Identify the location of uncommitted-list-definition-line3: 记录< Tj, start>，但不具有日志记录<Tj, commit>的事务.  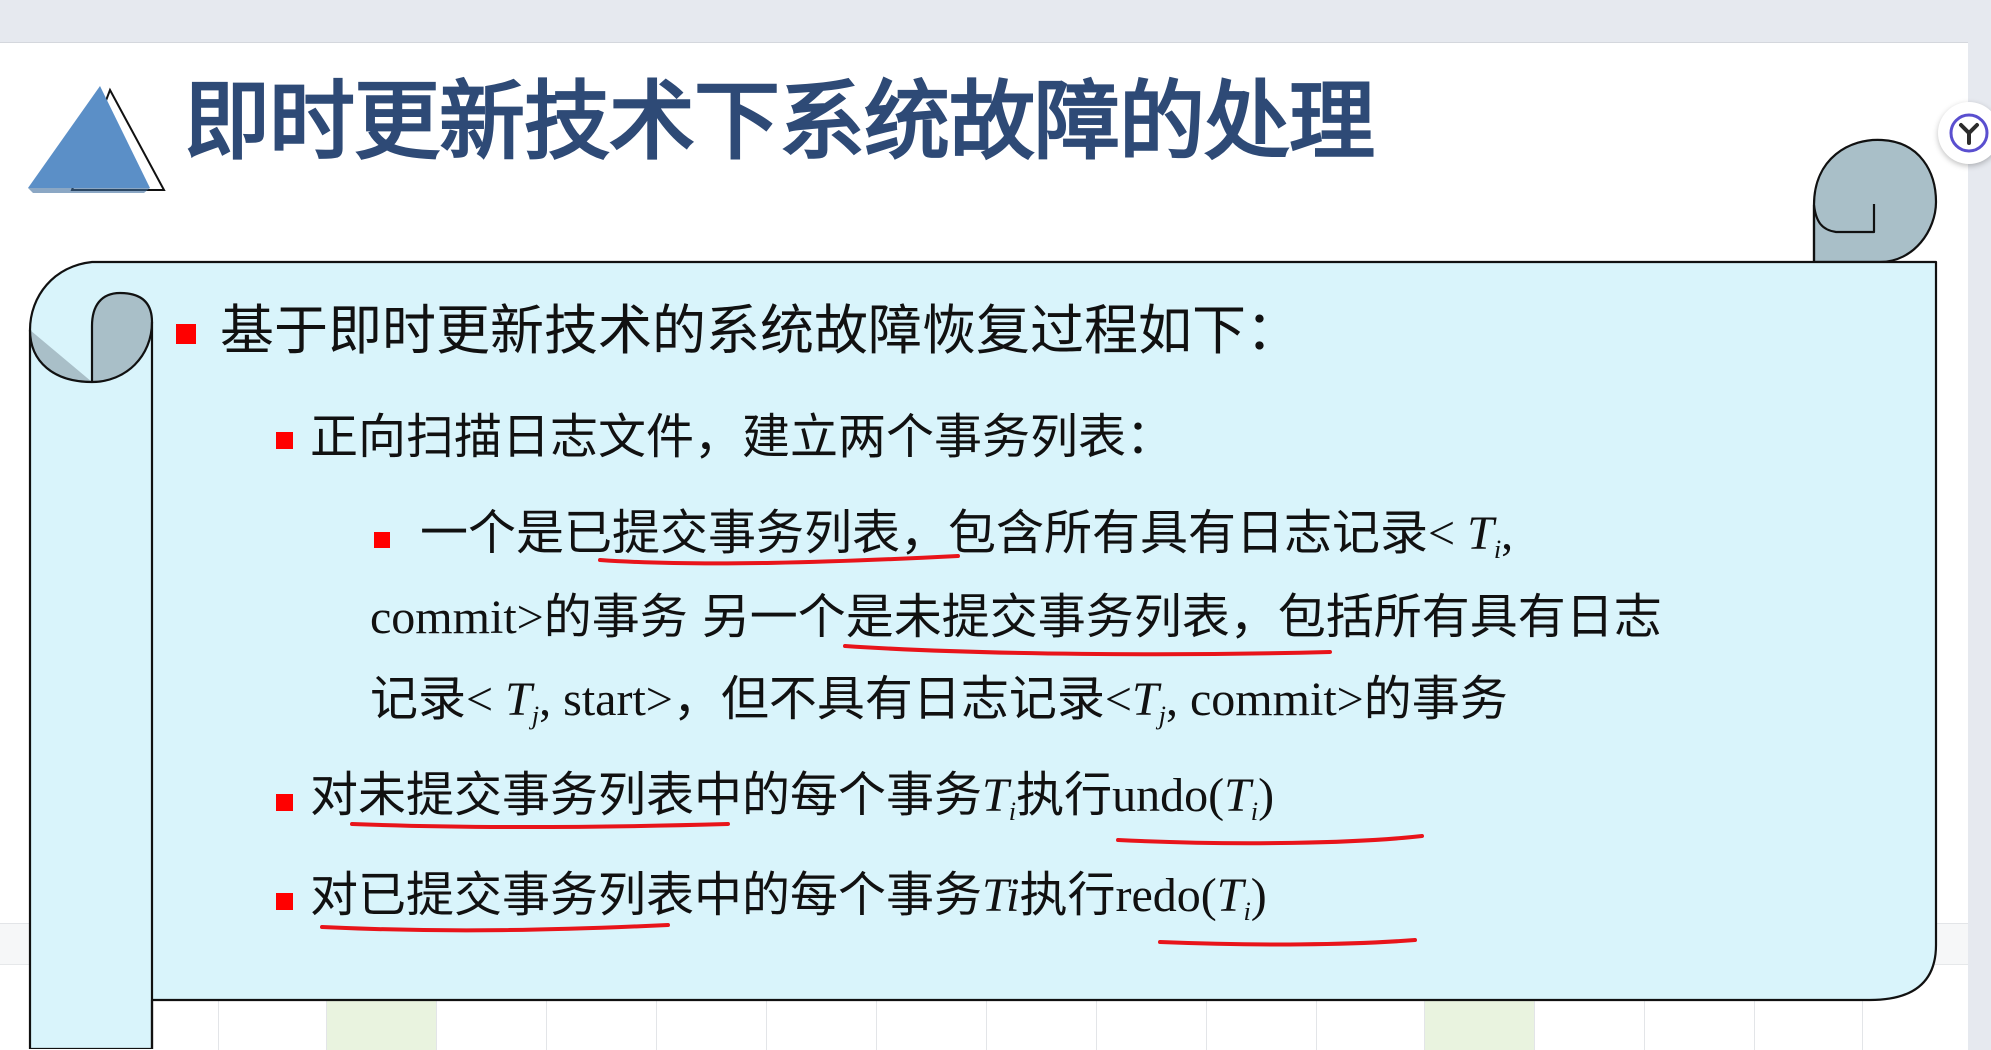
(939, 701).